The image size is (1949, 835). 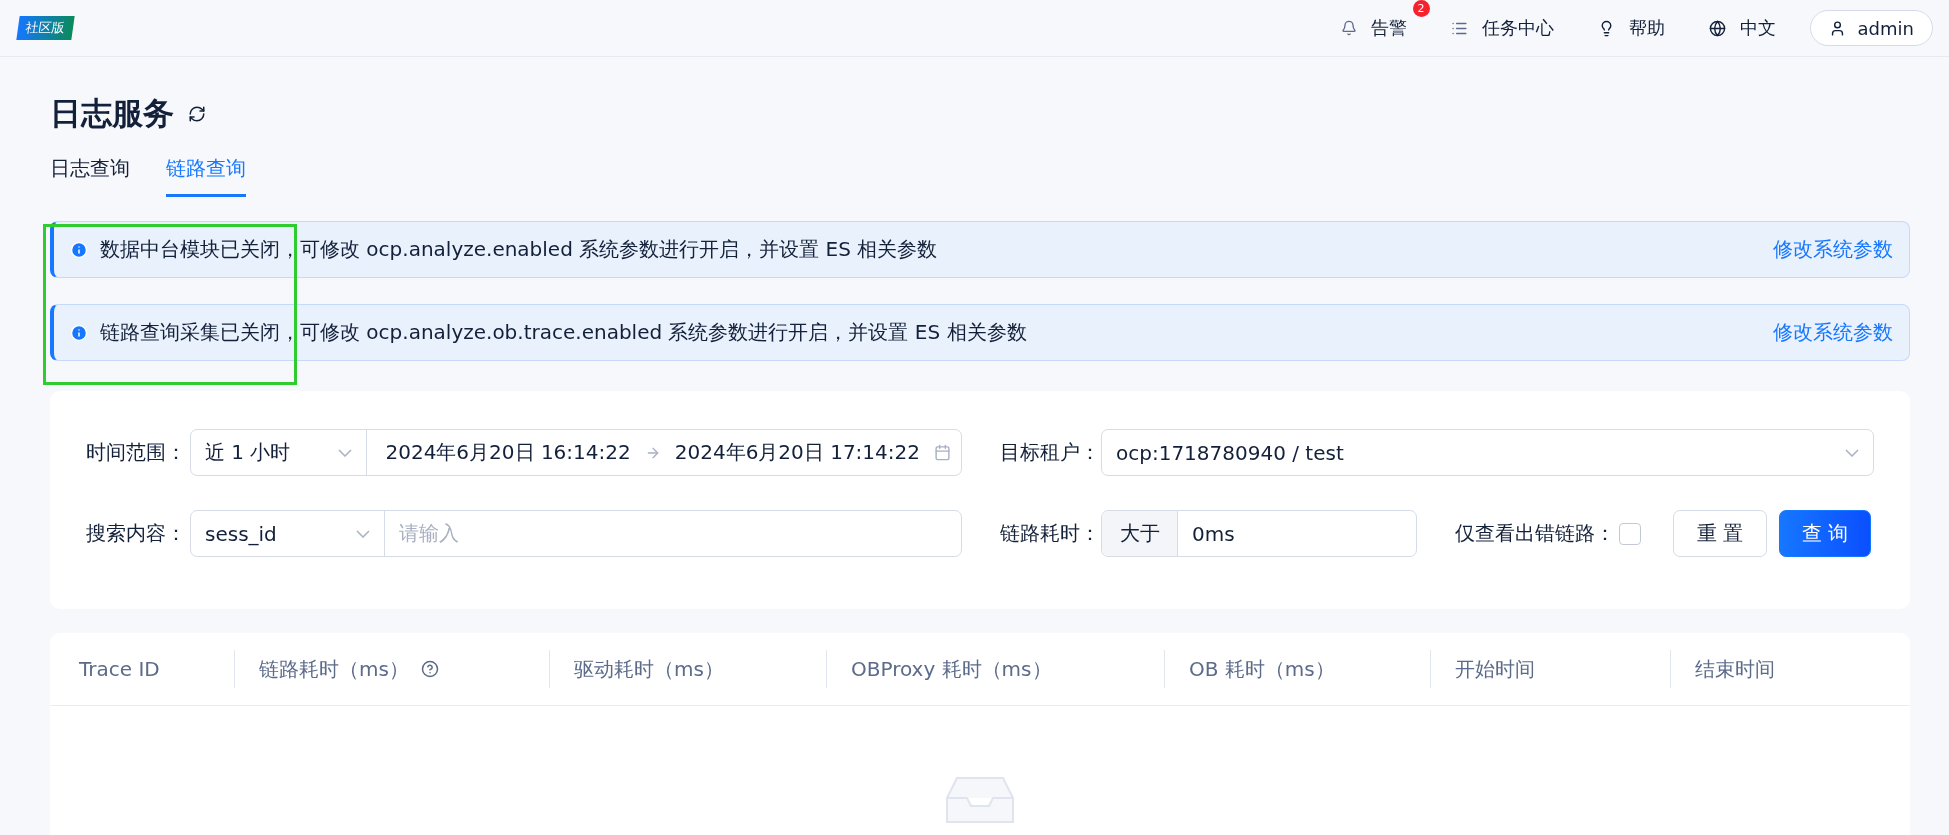 I want to click on column-header: OBProxy 耗时（ms）, so click(x=951, y=669).